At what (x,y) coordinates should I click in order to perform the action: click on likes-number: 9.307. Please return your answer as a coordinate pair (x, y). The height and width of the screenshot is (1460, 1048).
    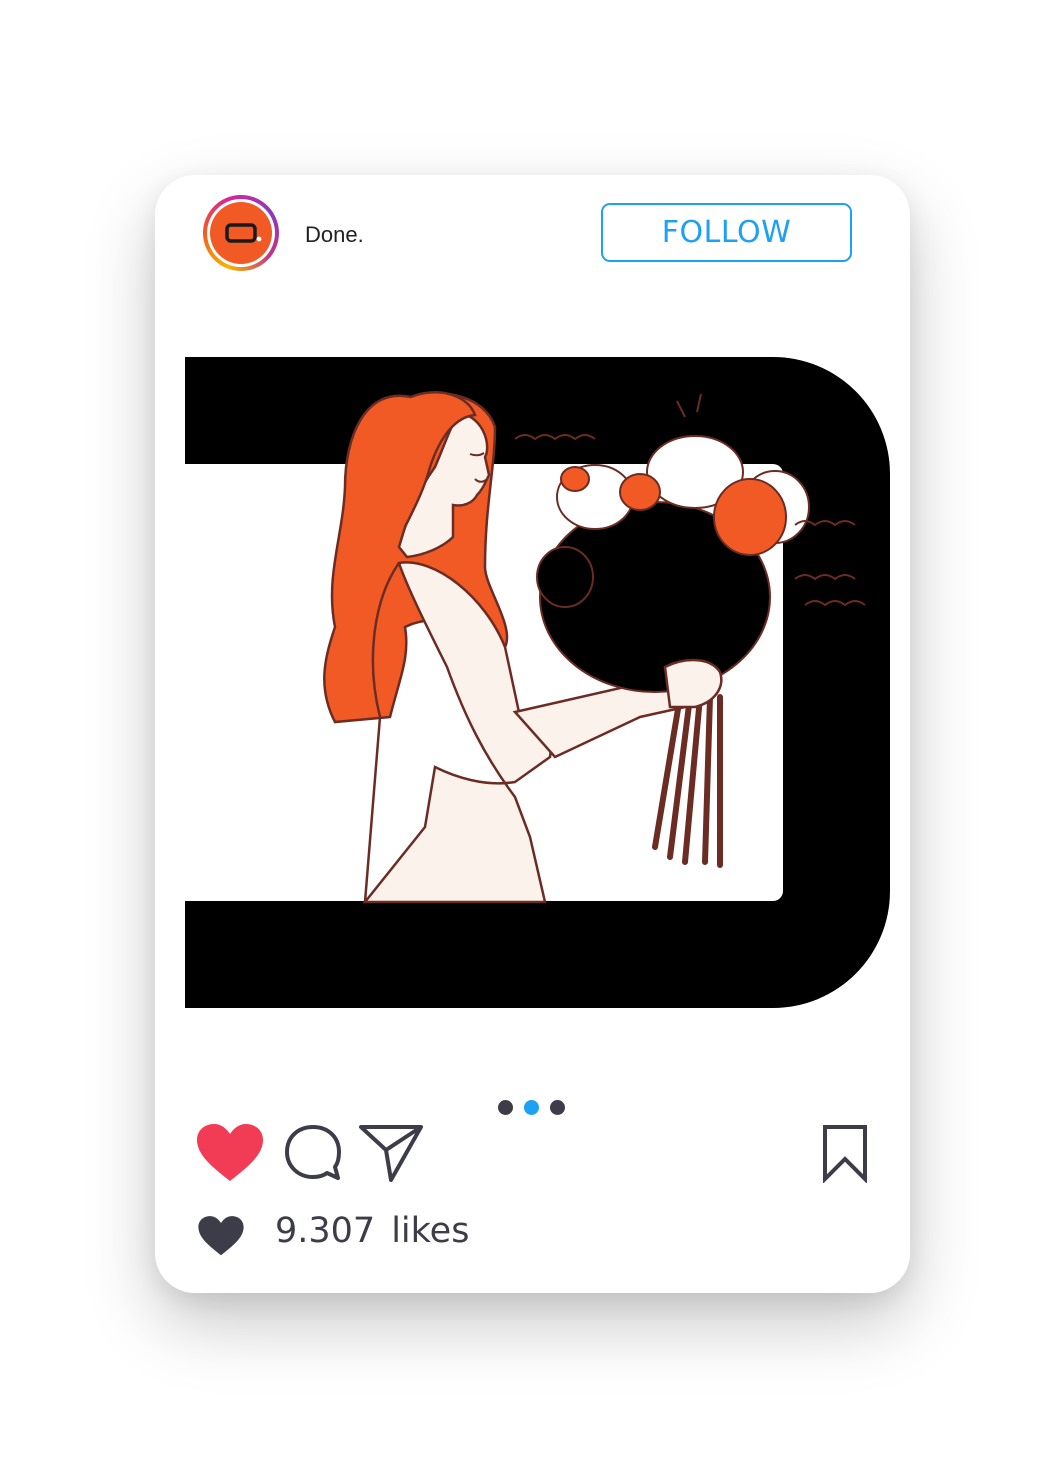
    Looking at the image, I should click on (325, 1231).